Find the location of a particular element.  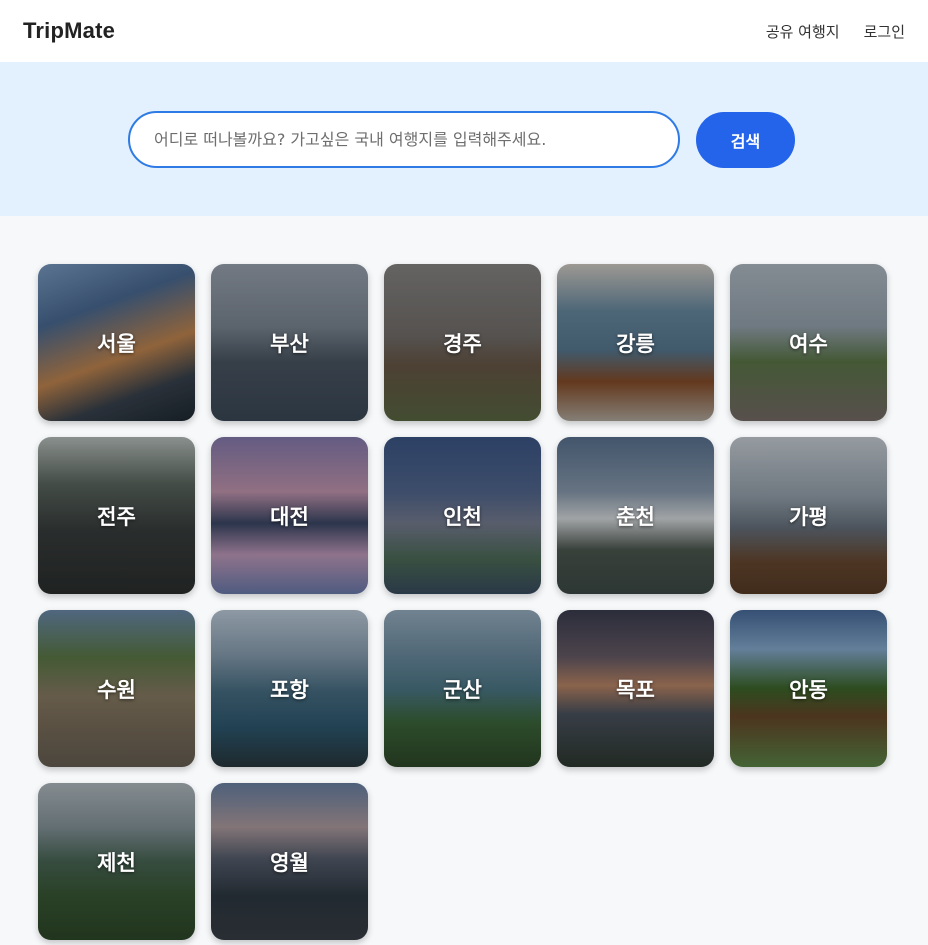

destination-name: 서울 is located at coordinates (116, 343).